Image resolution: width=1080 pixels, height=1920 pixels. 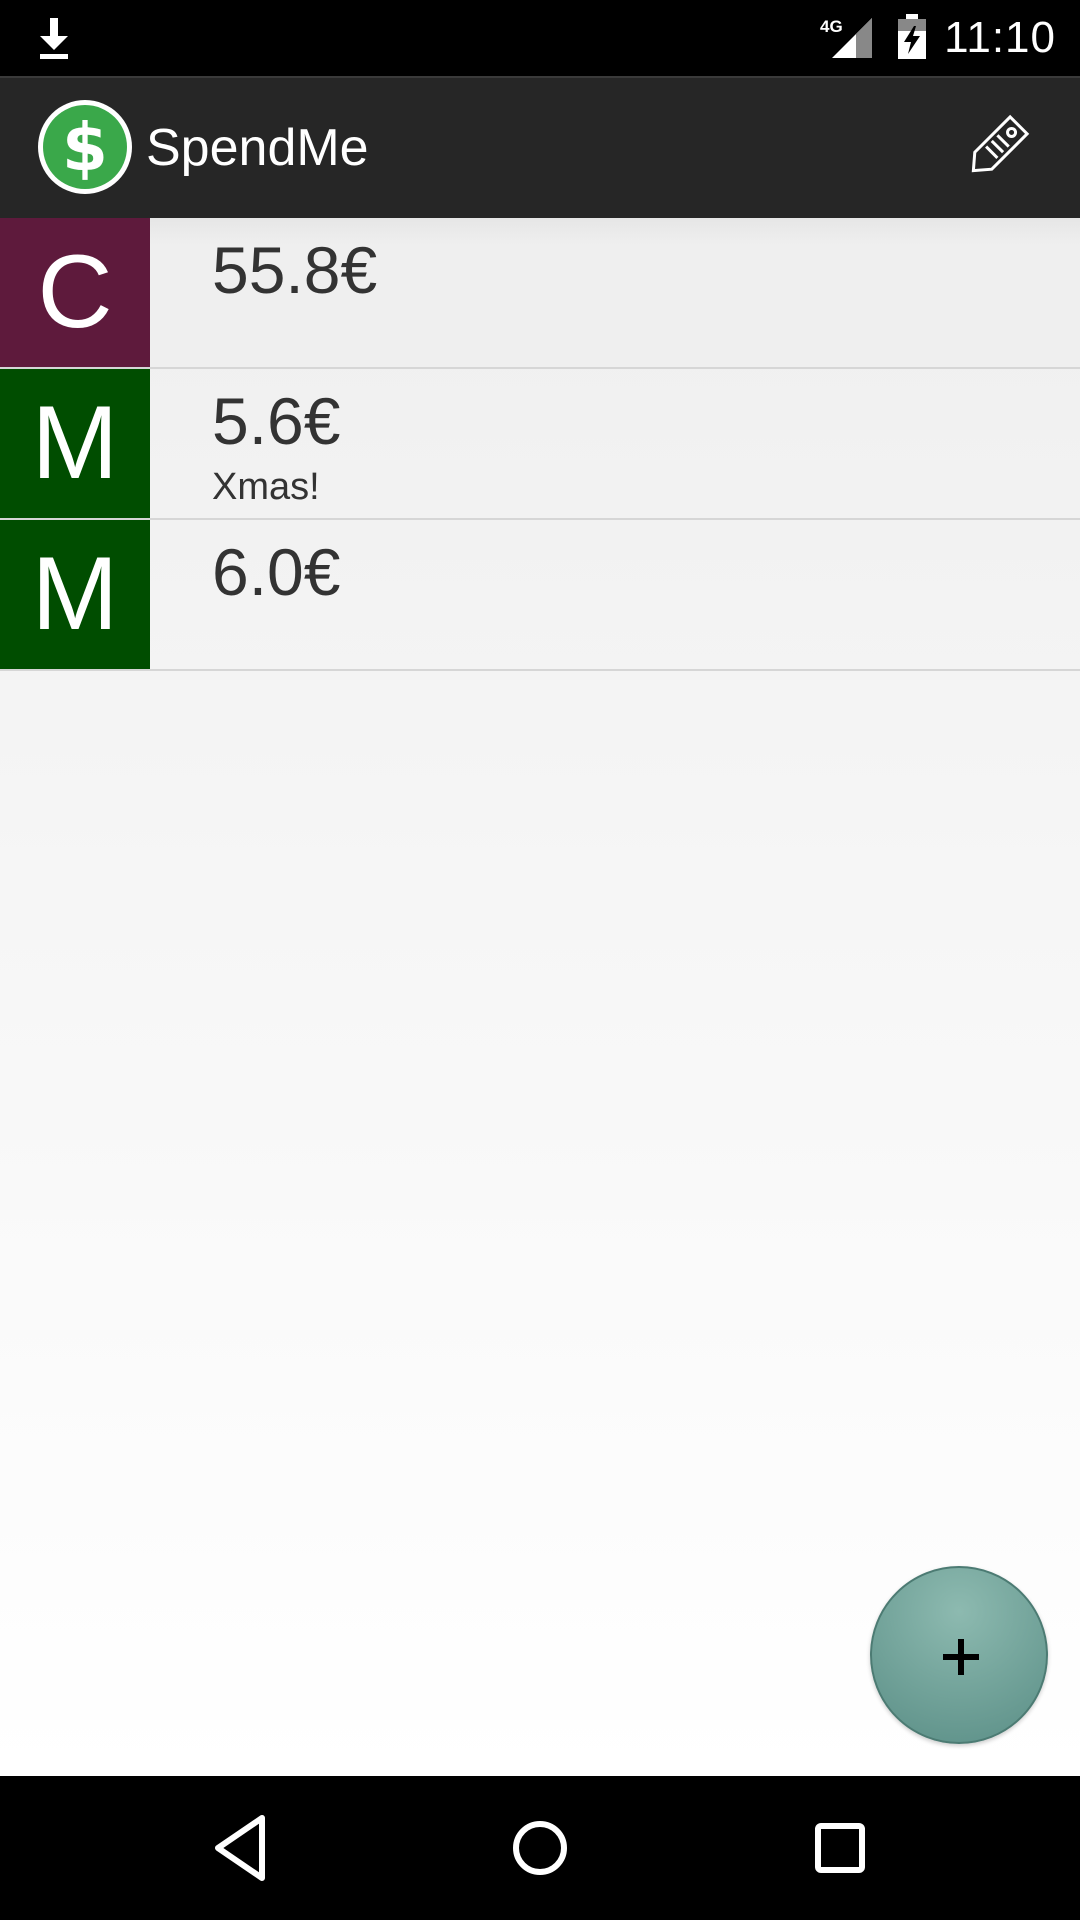 I want to click on expense-note: Xmas!, so click(x=266, y=487).